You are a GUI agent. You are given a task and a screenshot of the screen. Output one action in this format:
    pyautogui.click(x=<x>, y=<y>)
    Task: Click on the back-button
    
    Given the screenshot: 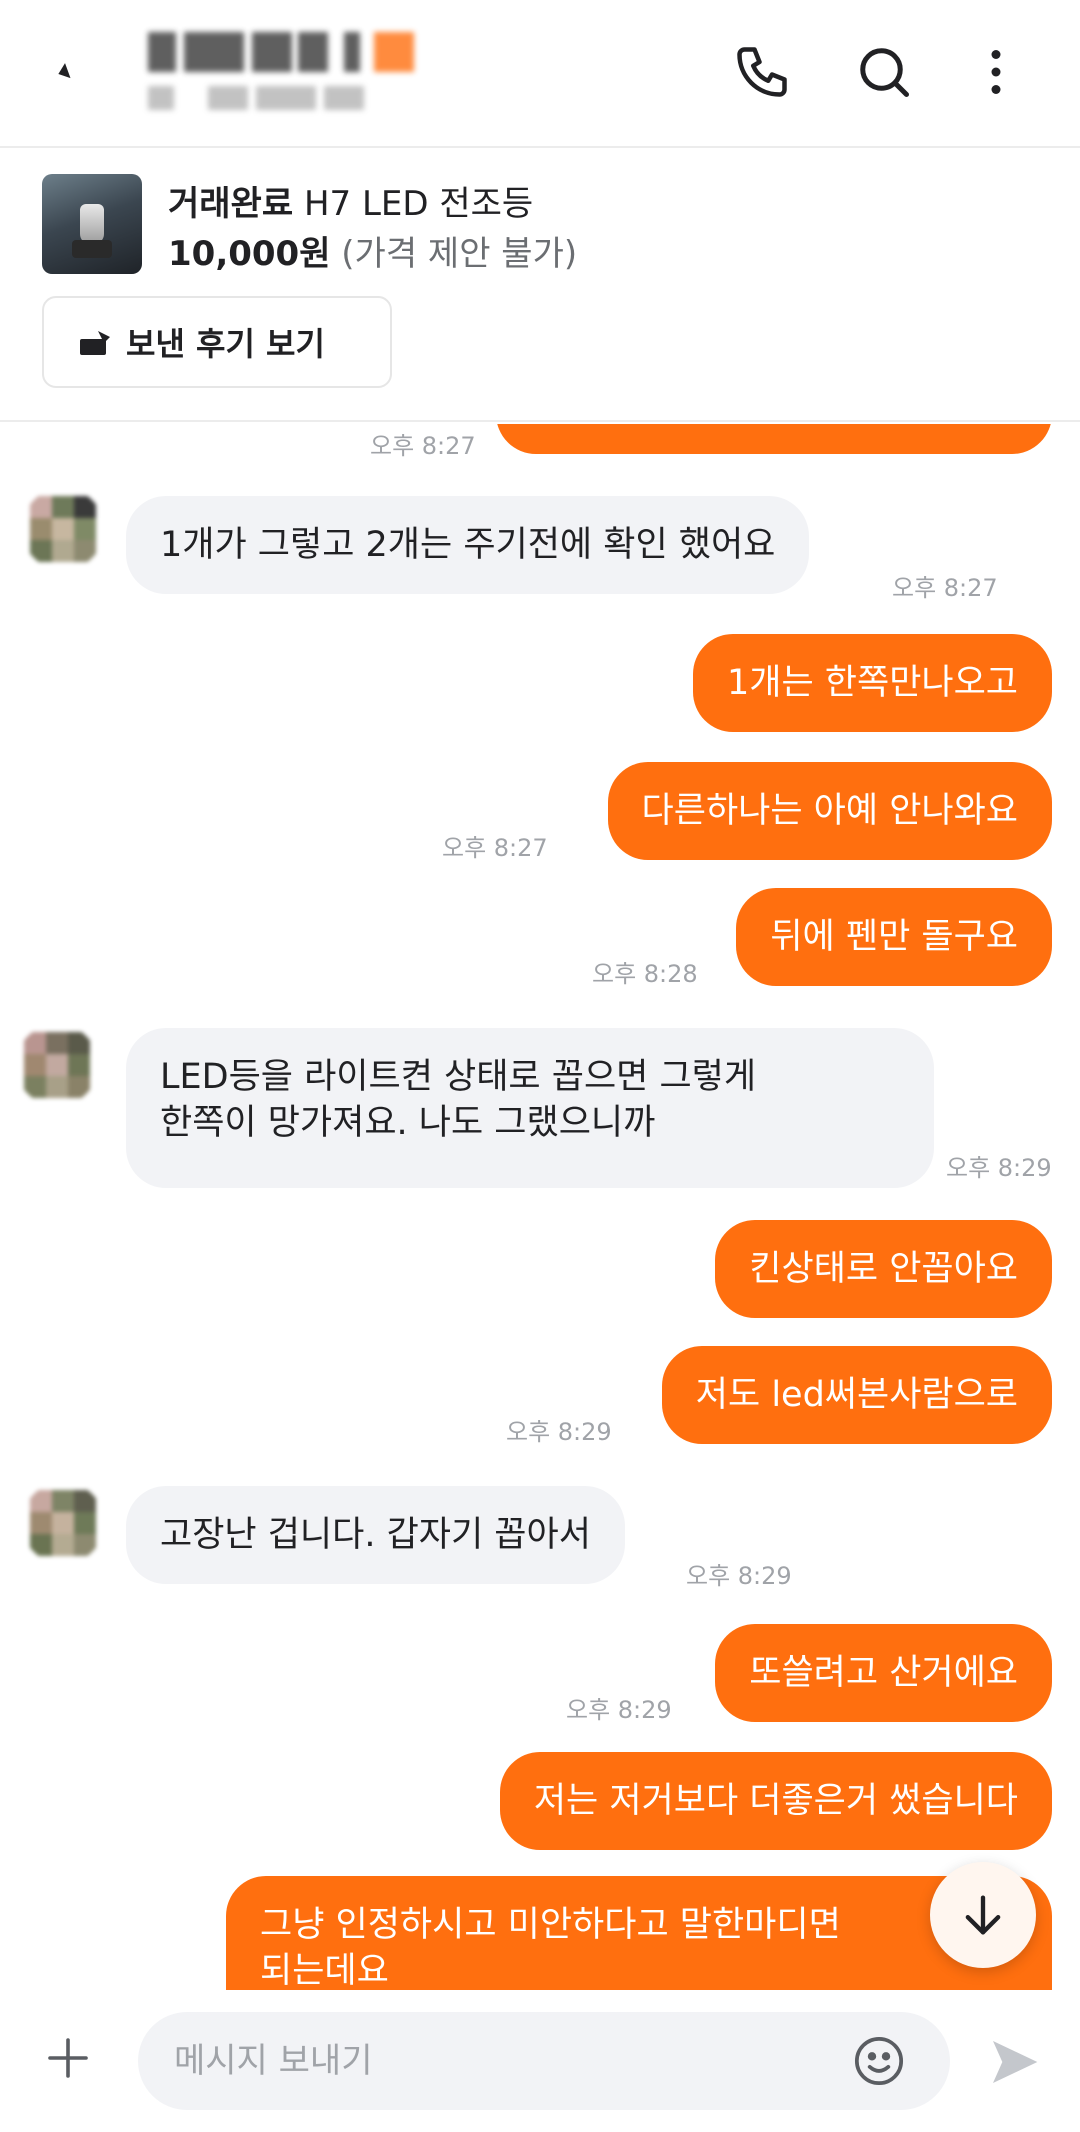 What is the action you would take?
    pyautogui.click(x=70, y=70)
    